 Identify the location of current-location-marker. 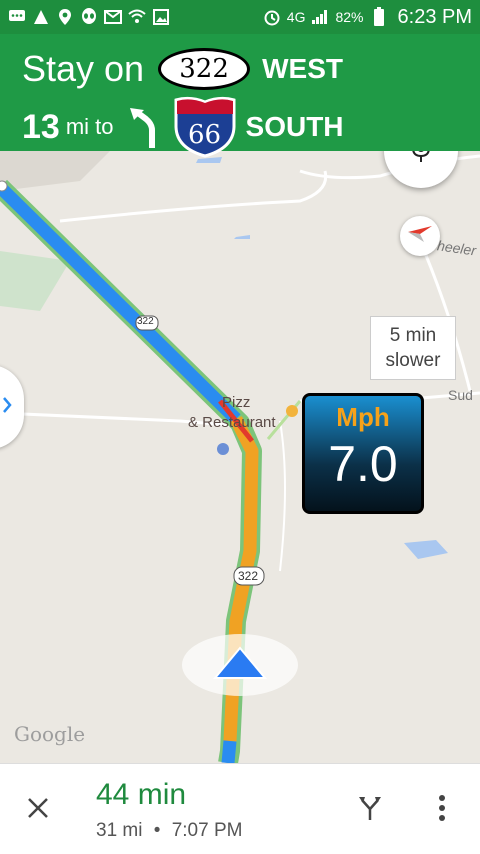
(240, 665).